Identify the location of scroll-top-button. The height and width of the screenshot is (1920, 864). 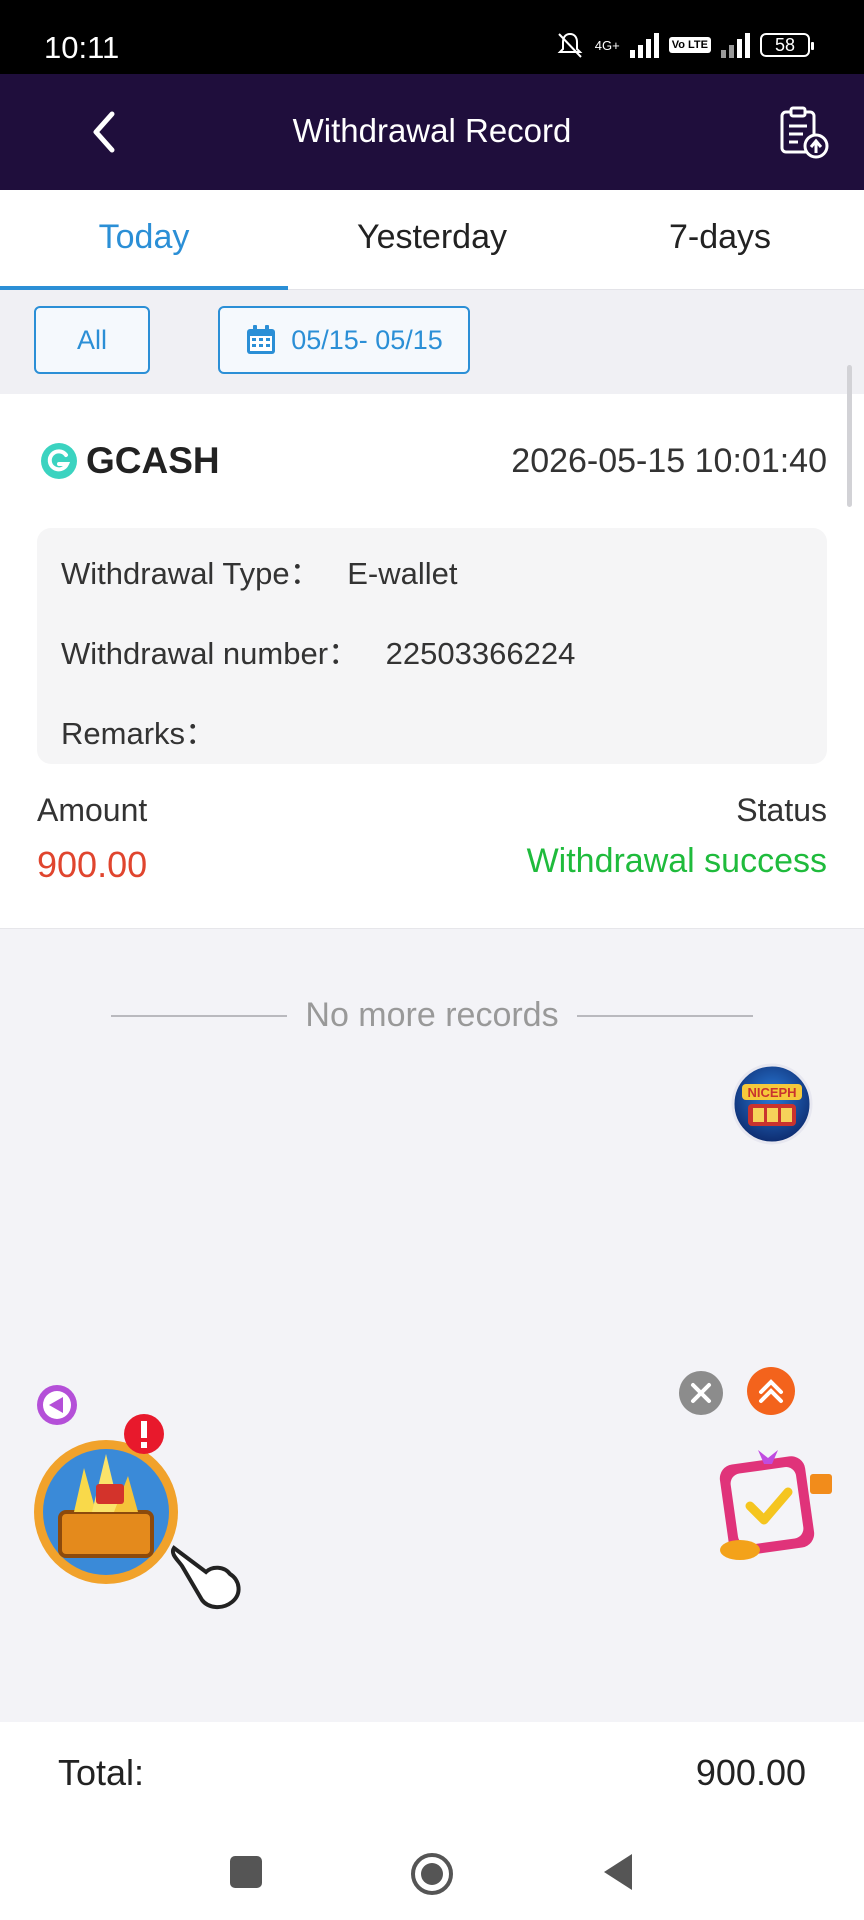
(771, 1391).